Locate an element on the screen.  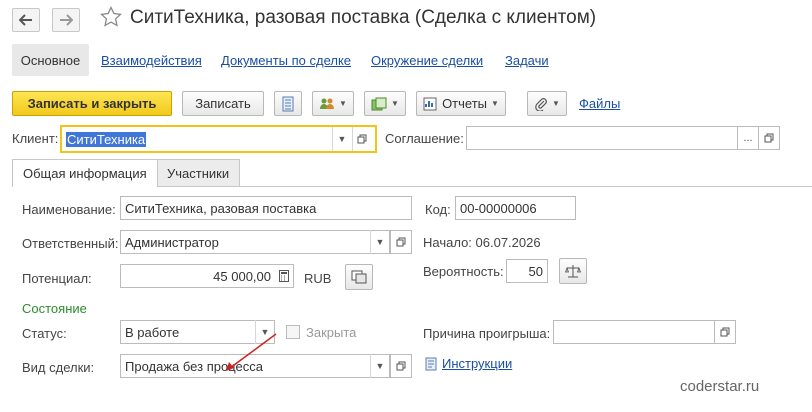
responsible-dropdown-button: ▼ is located at coordinates (379, 242).